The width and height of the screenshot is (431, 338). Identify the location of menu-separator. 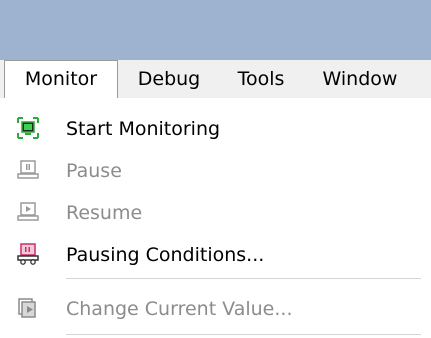
(243, 278).